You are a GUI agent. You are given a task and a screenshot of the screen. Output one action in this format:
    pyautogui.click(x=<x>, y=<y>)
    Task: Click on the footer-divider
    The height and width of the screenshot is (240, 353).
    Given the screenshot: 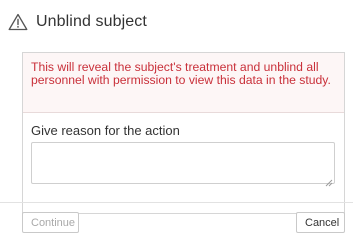 What is the action you would take?
    pyautogui.click(x=176, y=202)
    